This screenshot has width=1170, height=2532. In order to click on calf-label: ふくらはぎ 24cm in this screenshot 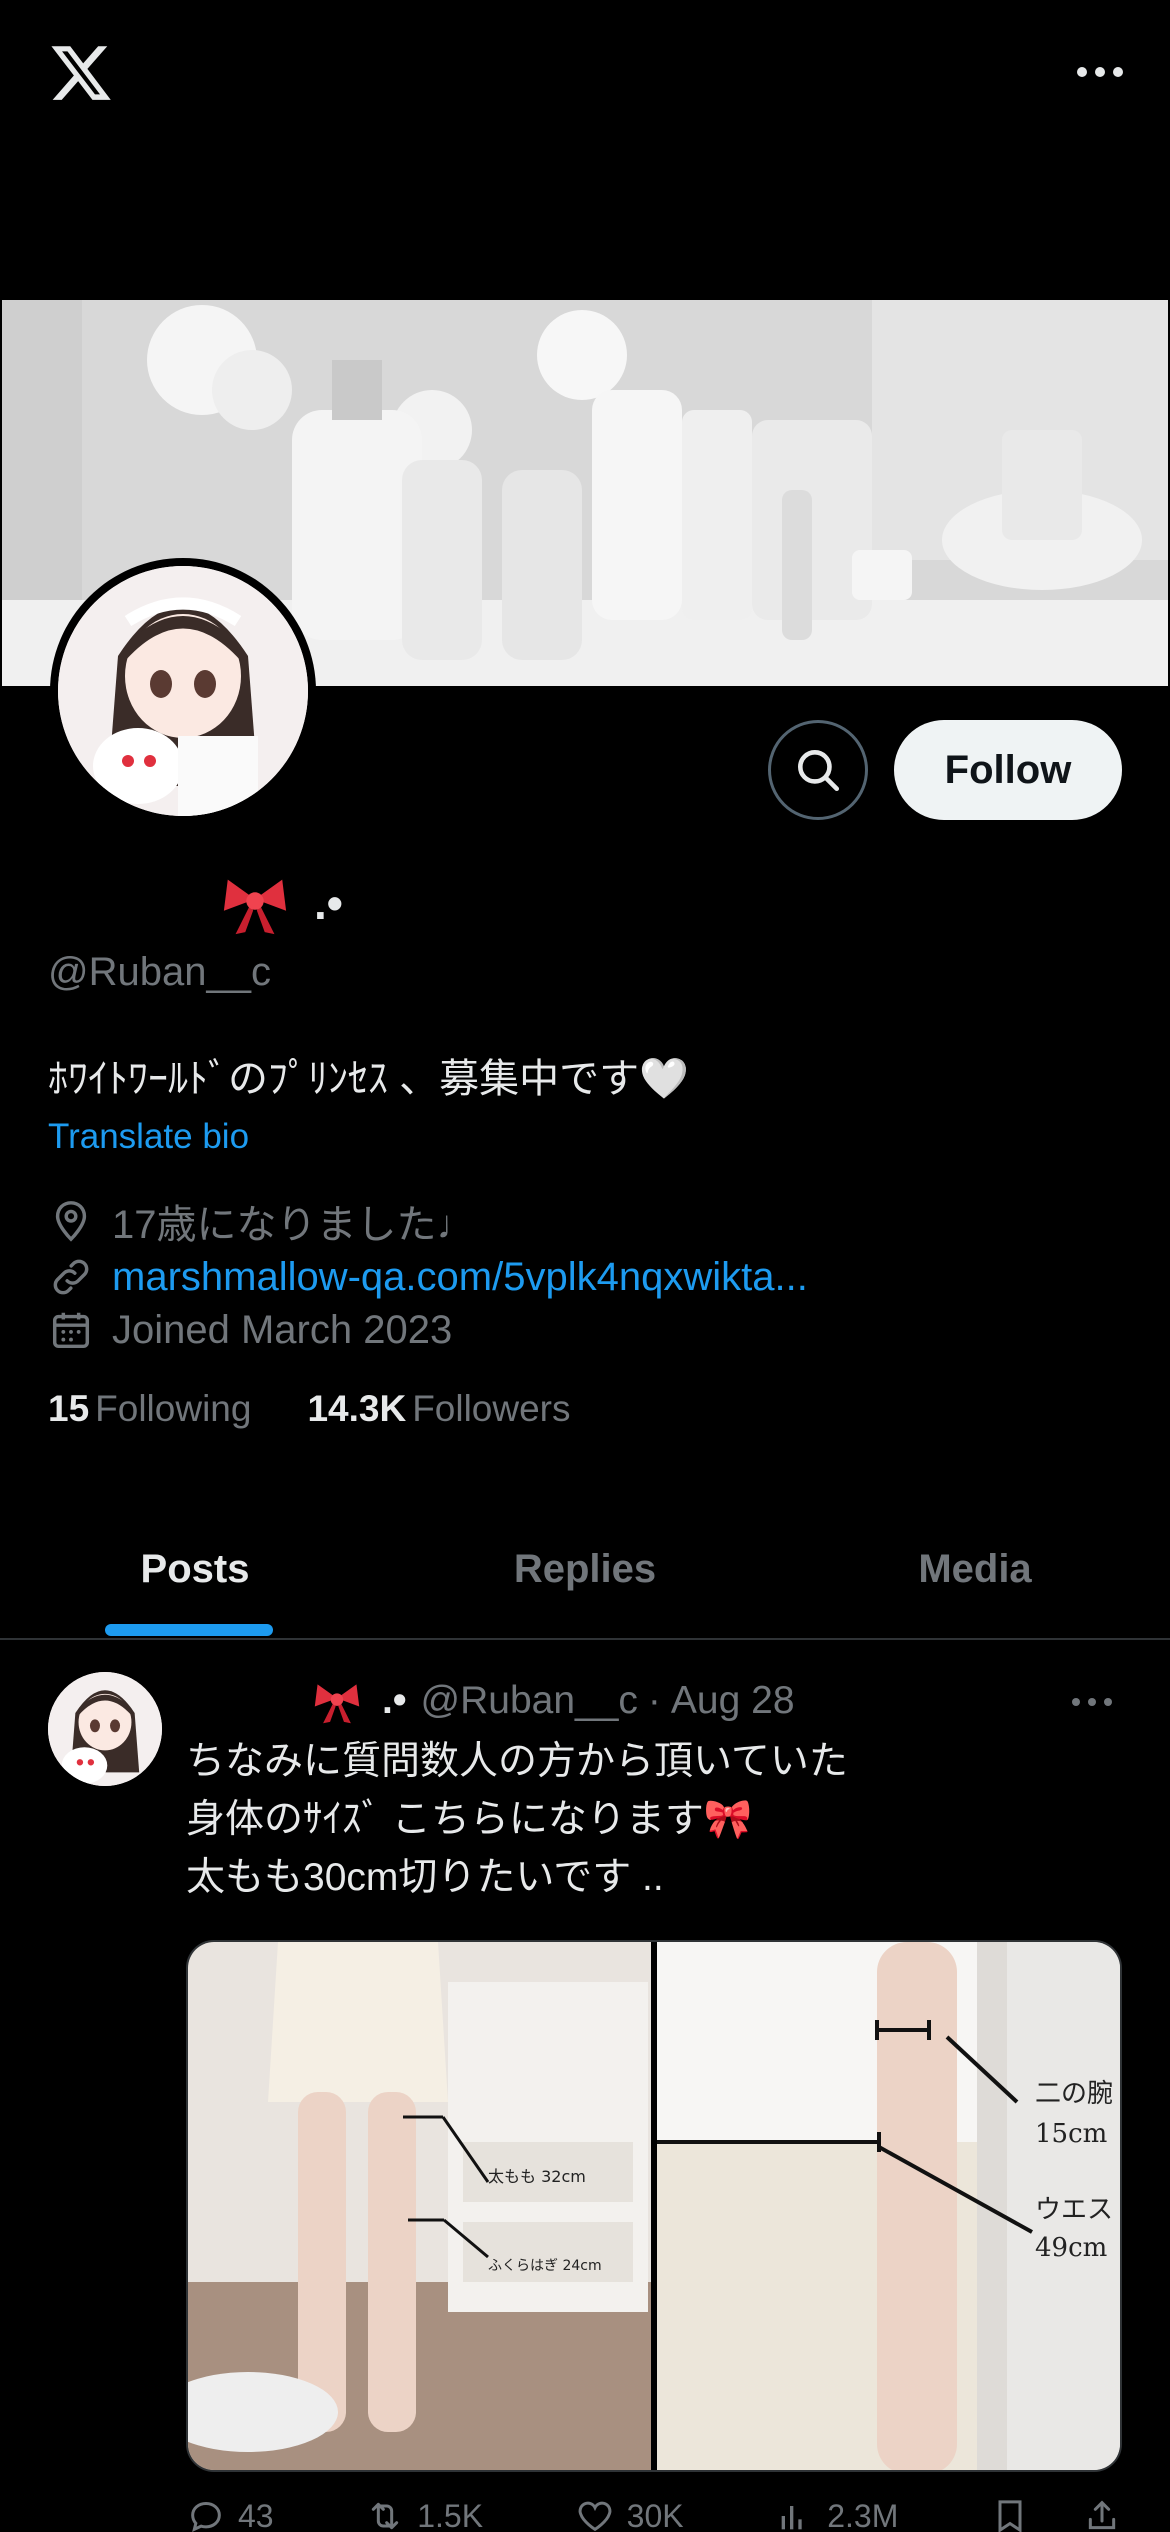, I will do `click(545, 2266)`.